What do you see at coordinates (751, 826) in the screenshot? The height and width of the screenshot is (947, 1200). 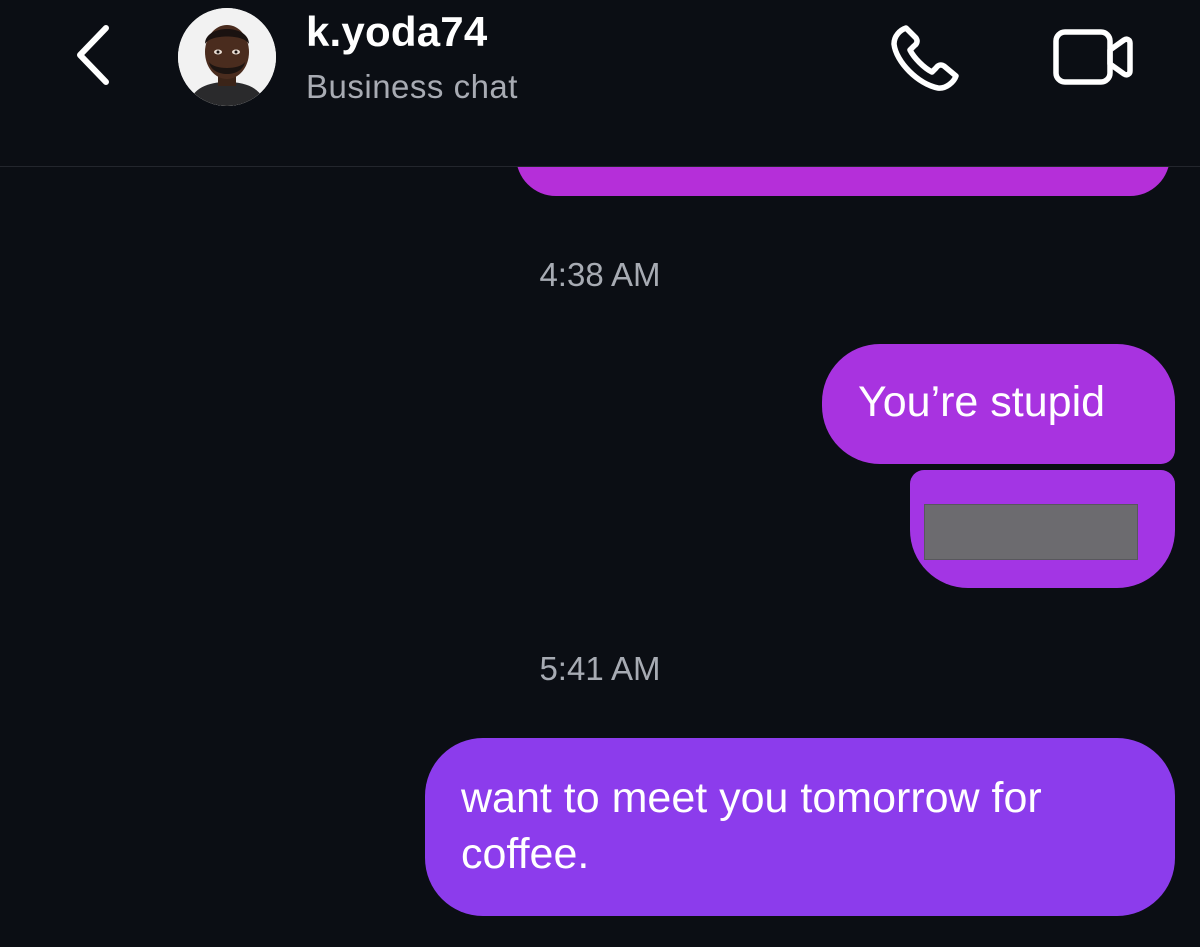 I see `message-text: want to meet you tomorrow for coffee.` at bounding box center [751, 826].